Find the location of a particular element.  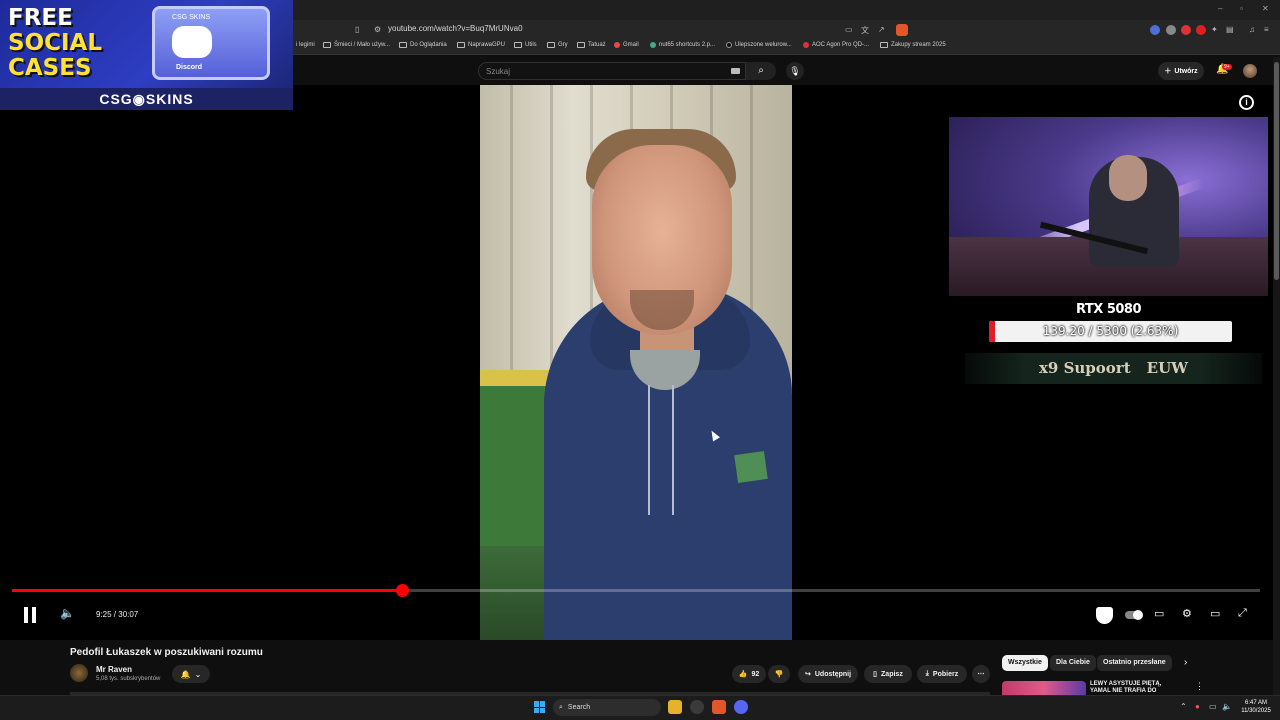

mic-icon: 🎙 is located at coordinates (795, 71).